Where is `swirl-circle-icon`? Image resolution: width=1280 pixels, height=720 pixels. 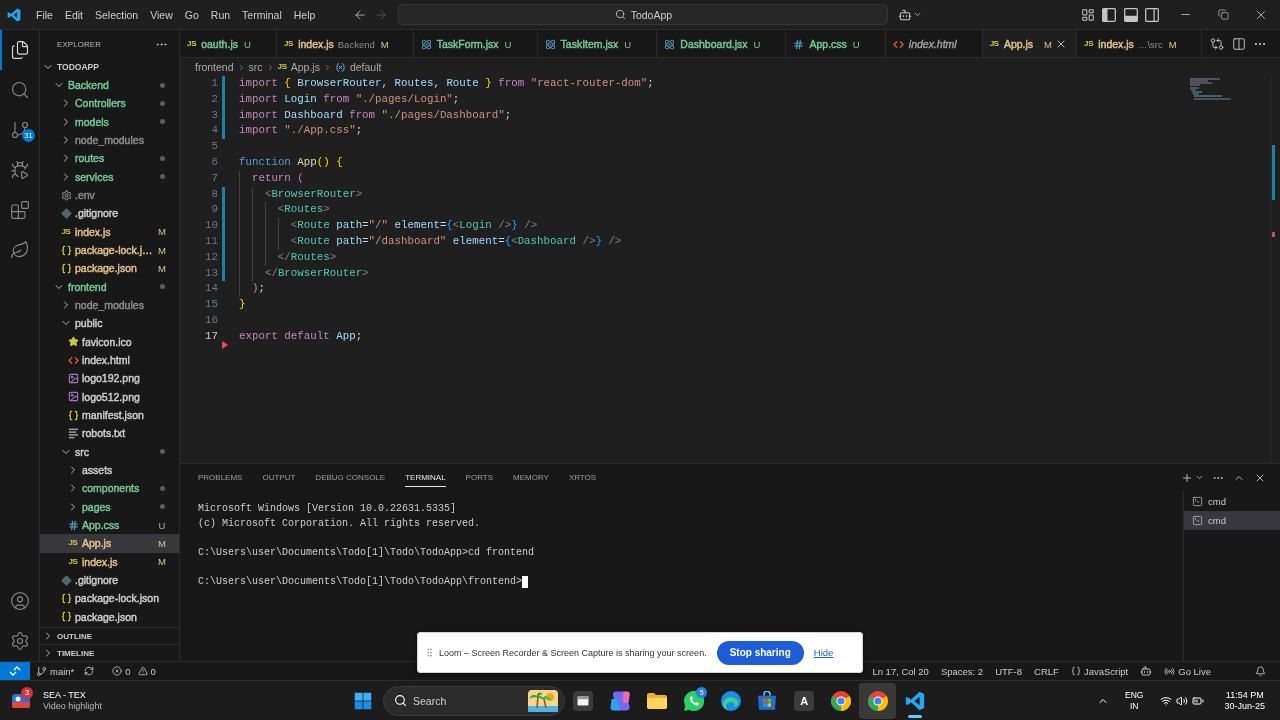
swirl-circle-icon is located at coordinates (730, 700).